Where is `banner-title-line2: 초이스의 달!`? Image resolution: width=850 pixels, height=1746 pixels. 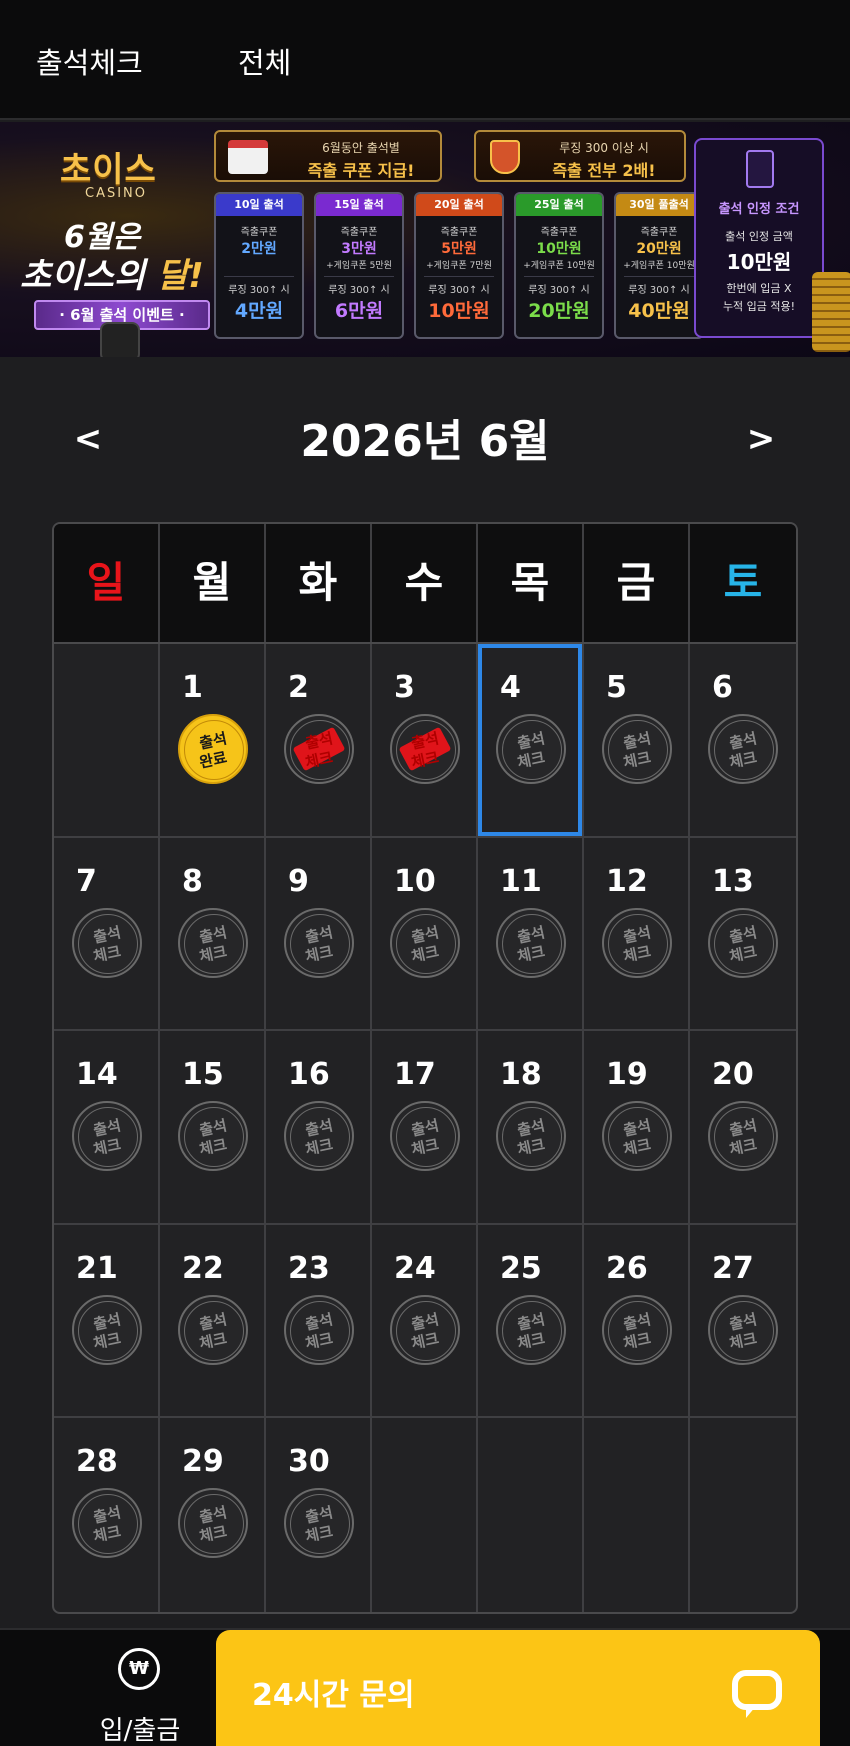 banner-title-line2: 초이스의 달! is located at coordinates (112, 272).